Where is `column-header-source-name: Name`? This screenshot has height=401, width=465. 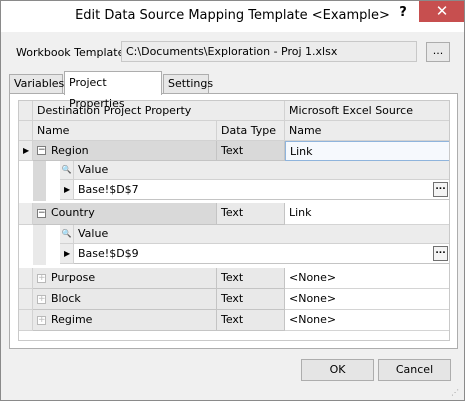 column-header-source-name: Name is located at coordinates (367, 131).